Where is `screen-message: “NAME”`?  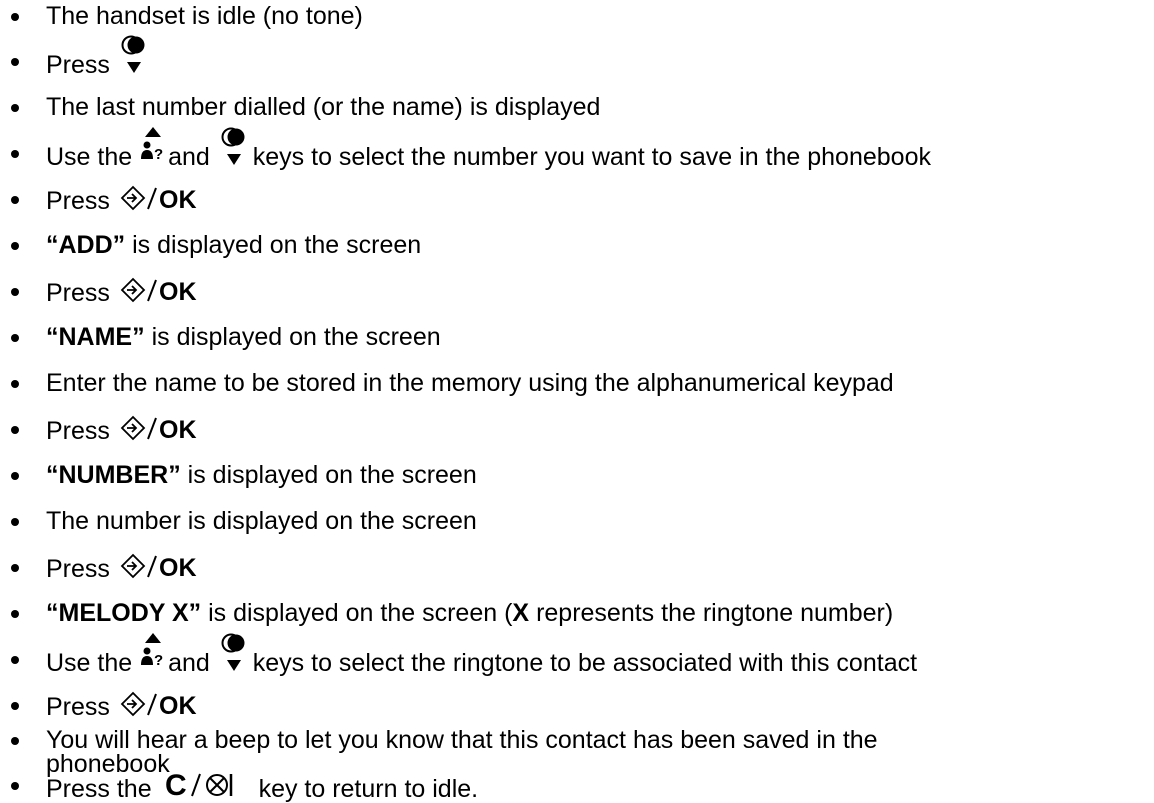 screen-message: “NAME” is located at coordinates (95, 337).